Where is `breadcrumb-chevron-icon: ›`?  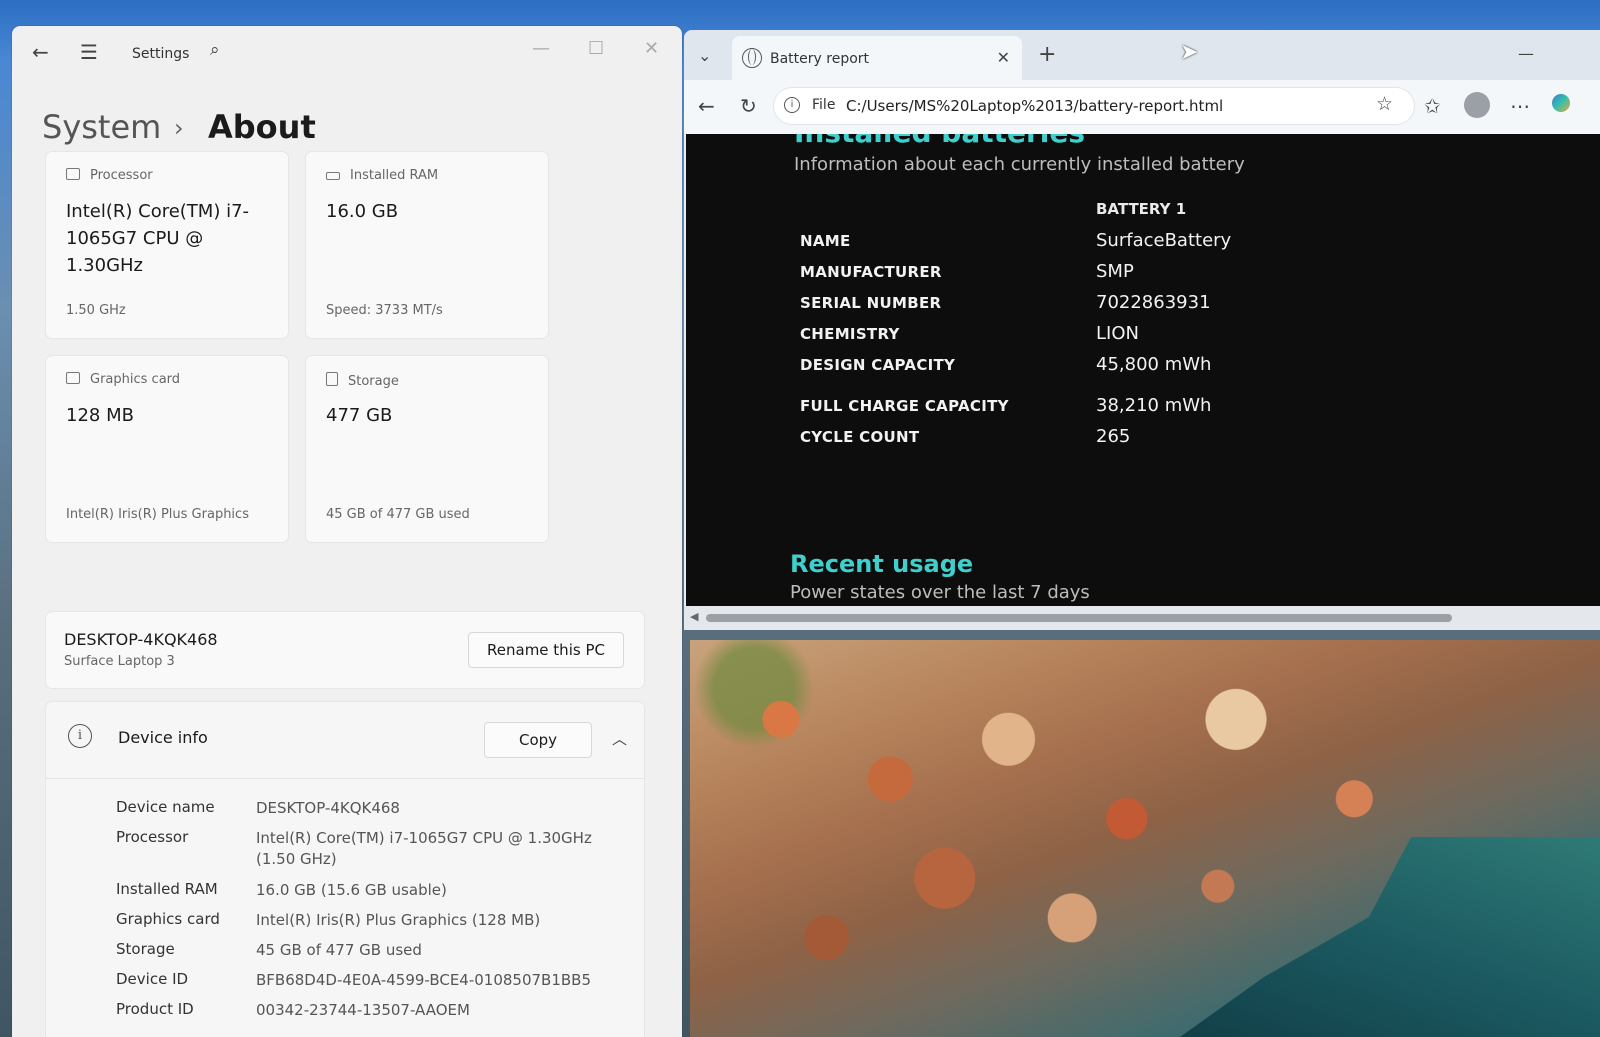
breadcrumb-chevron-icon: › is located at coordinates (179, 128).